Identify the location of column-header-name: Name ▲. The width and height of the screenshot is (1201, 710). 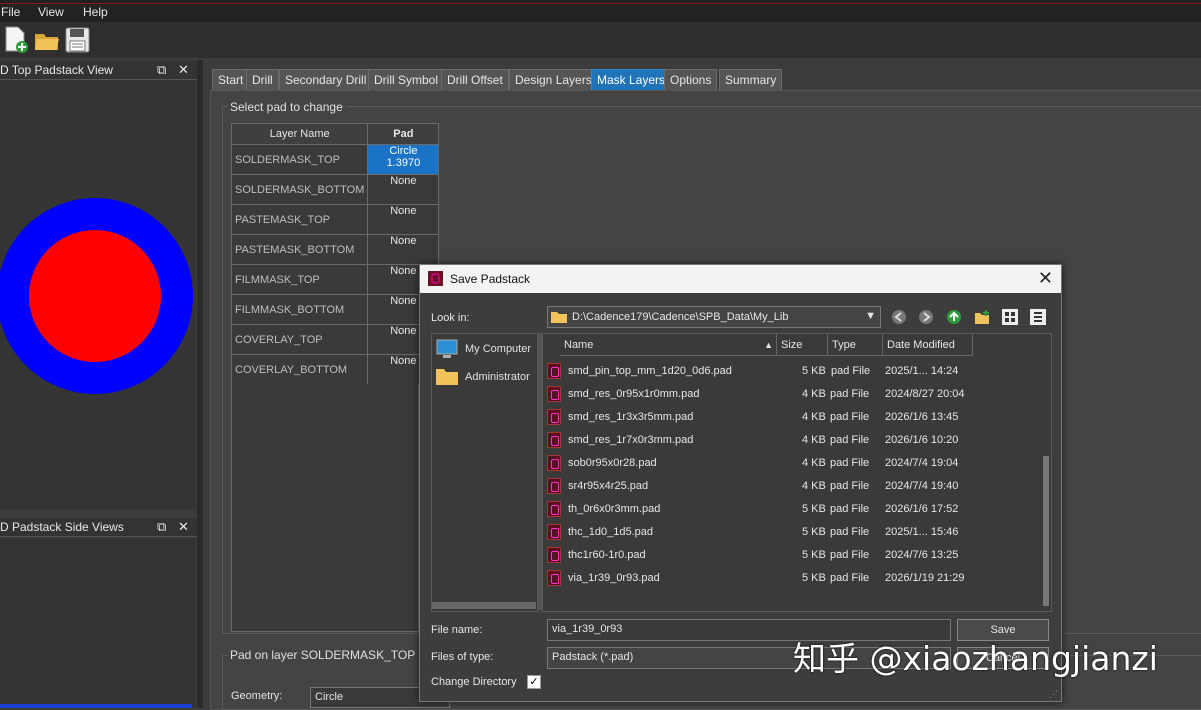
(668, 345).